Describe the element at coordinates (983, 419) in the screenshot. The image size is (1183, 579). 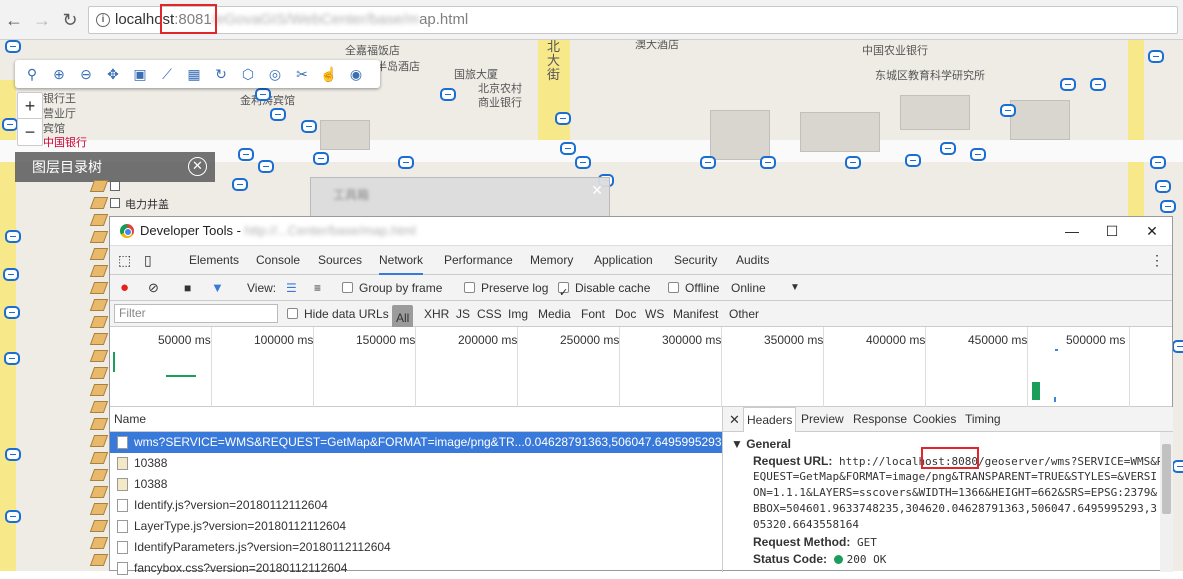
I see `tab-timing: Timing` at that location.